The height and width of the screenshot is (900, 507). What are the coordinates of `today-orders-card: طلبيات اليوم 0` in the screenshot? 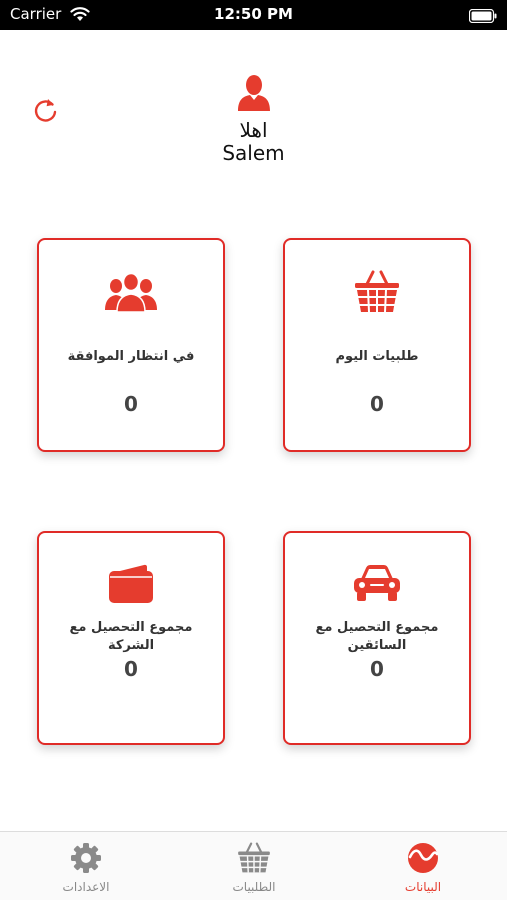 It's located at (377, 345).